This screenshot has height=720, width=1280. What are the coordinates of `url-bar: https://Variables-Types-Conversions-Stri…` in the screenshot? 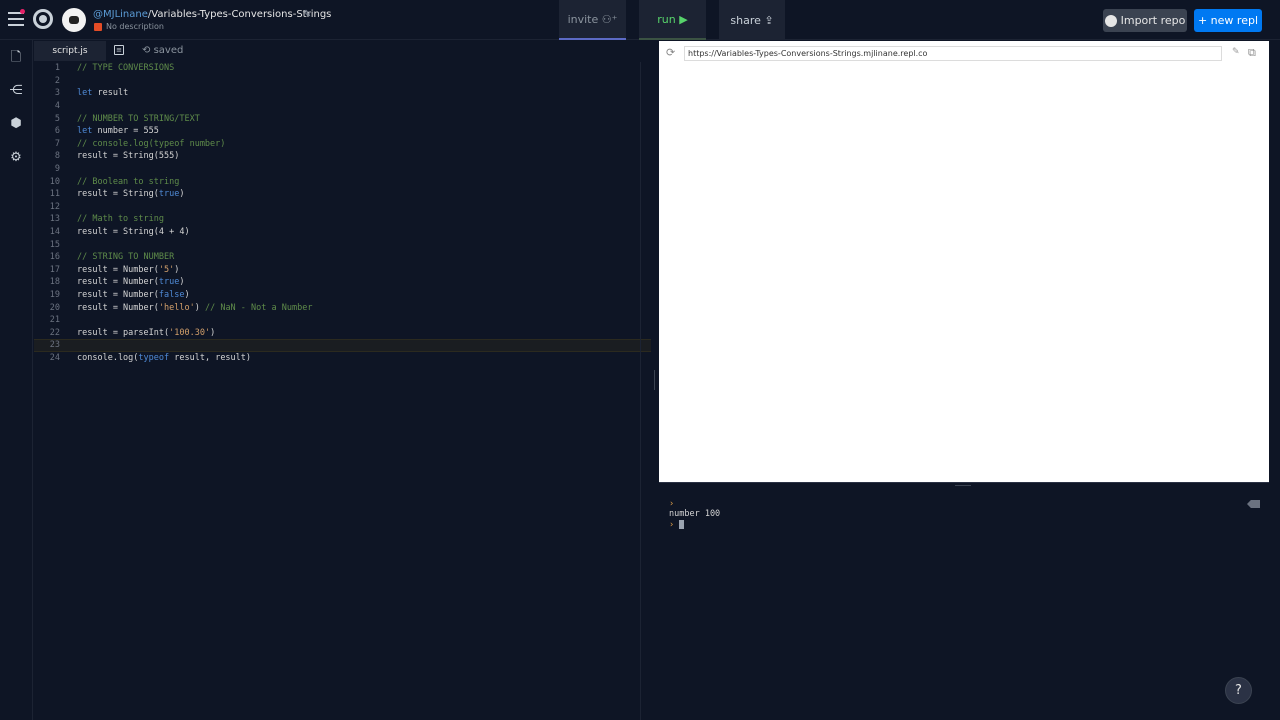 It's located at (953, 53).